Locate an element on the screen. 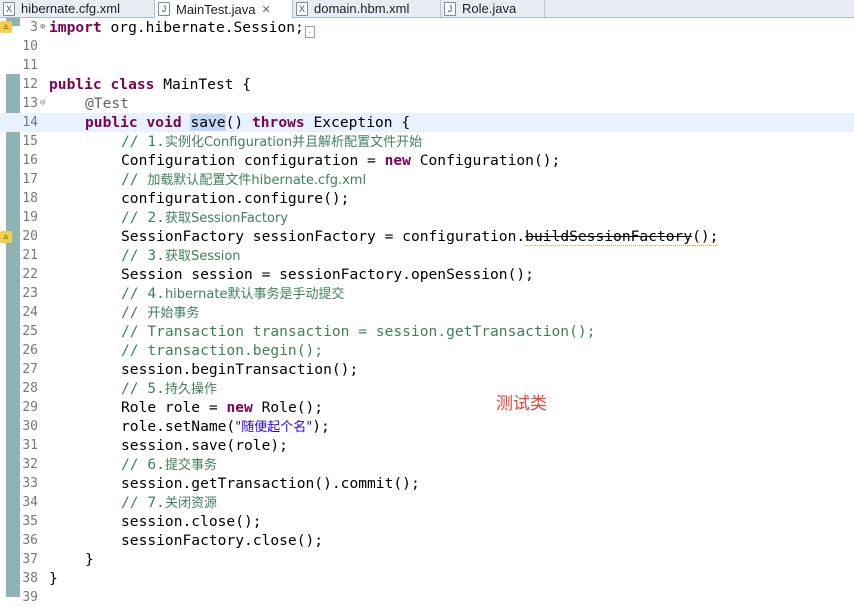  line-number: 15 is located at coordinates (30, 141).